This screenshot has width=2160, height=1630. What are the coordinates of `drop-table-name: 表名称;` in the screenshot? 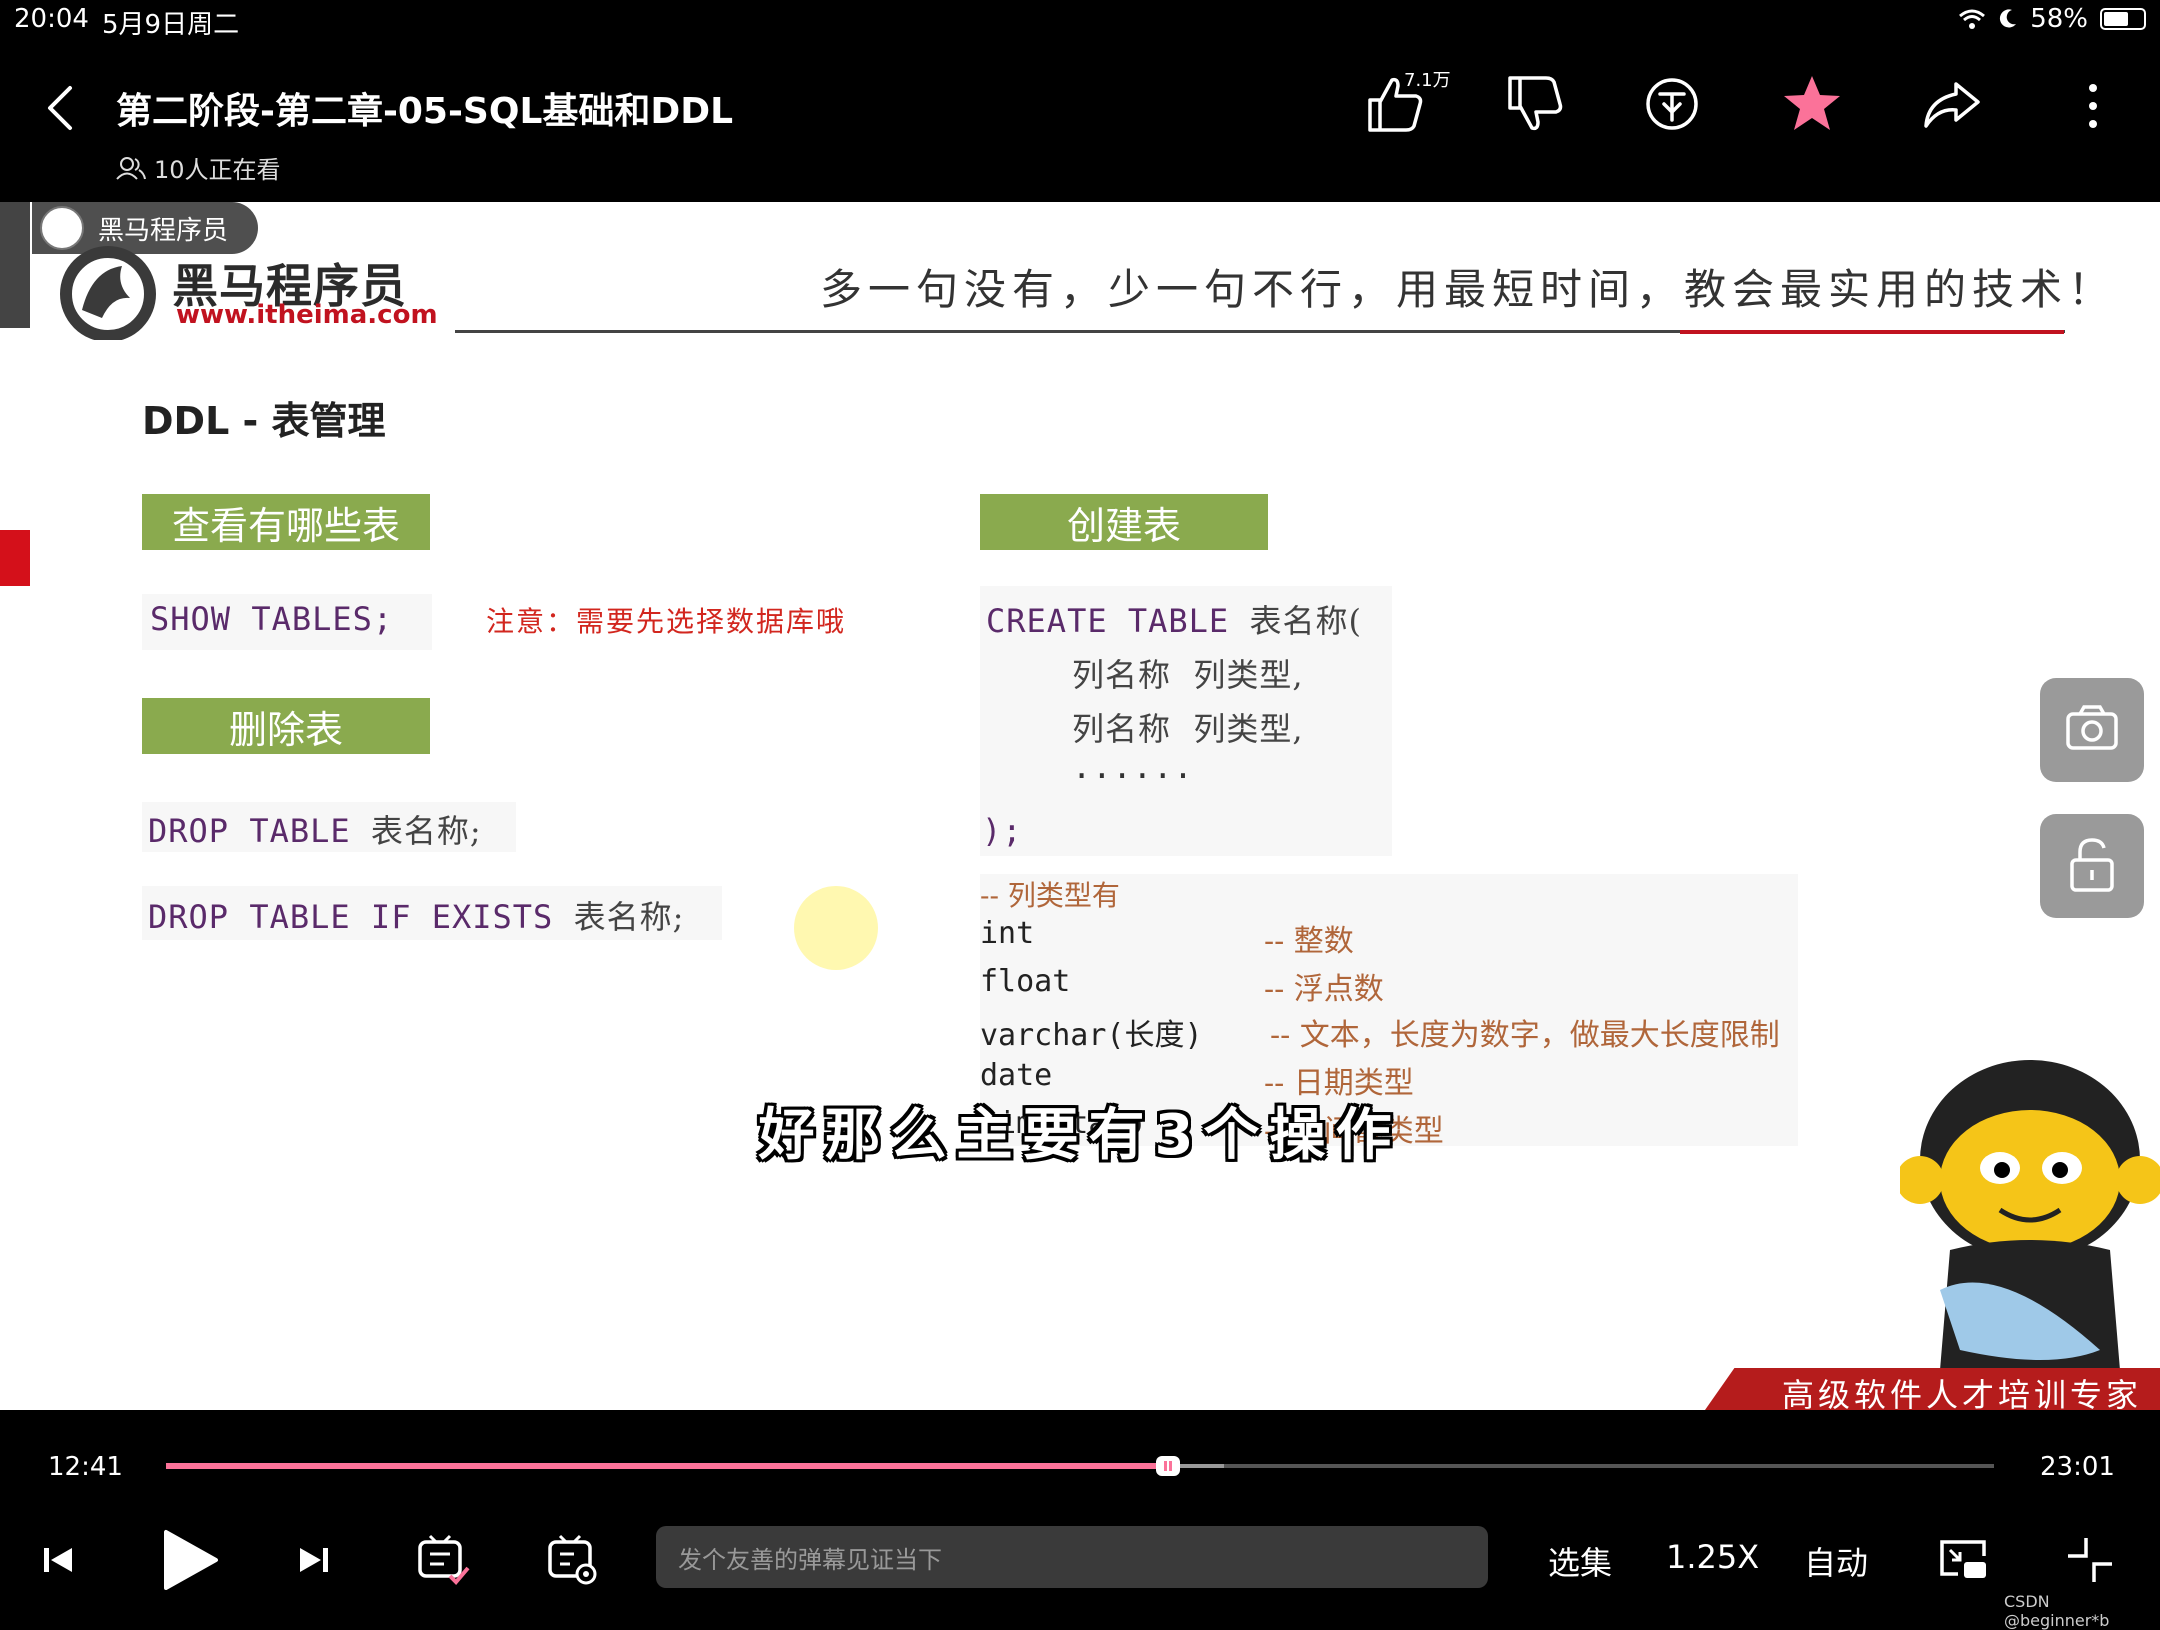 It's located at (426, 831).